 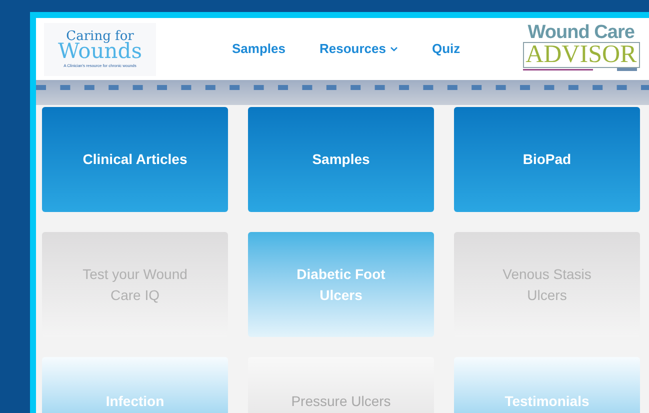 I want to click on category-tile: Clinical Articles, so click(x=135, y=159).